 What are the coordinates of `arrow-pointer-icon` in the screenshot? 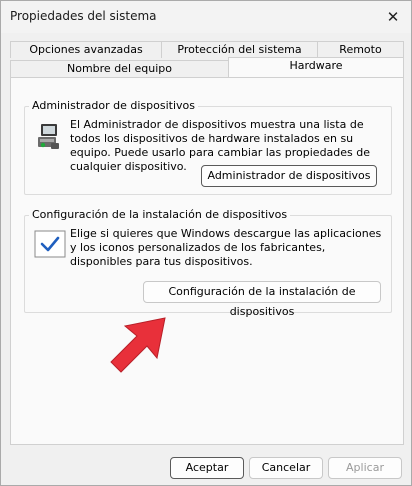 It's located at (138, 345).